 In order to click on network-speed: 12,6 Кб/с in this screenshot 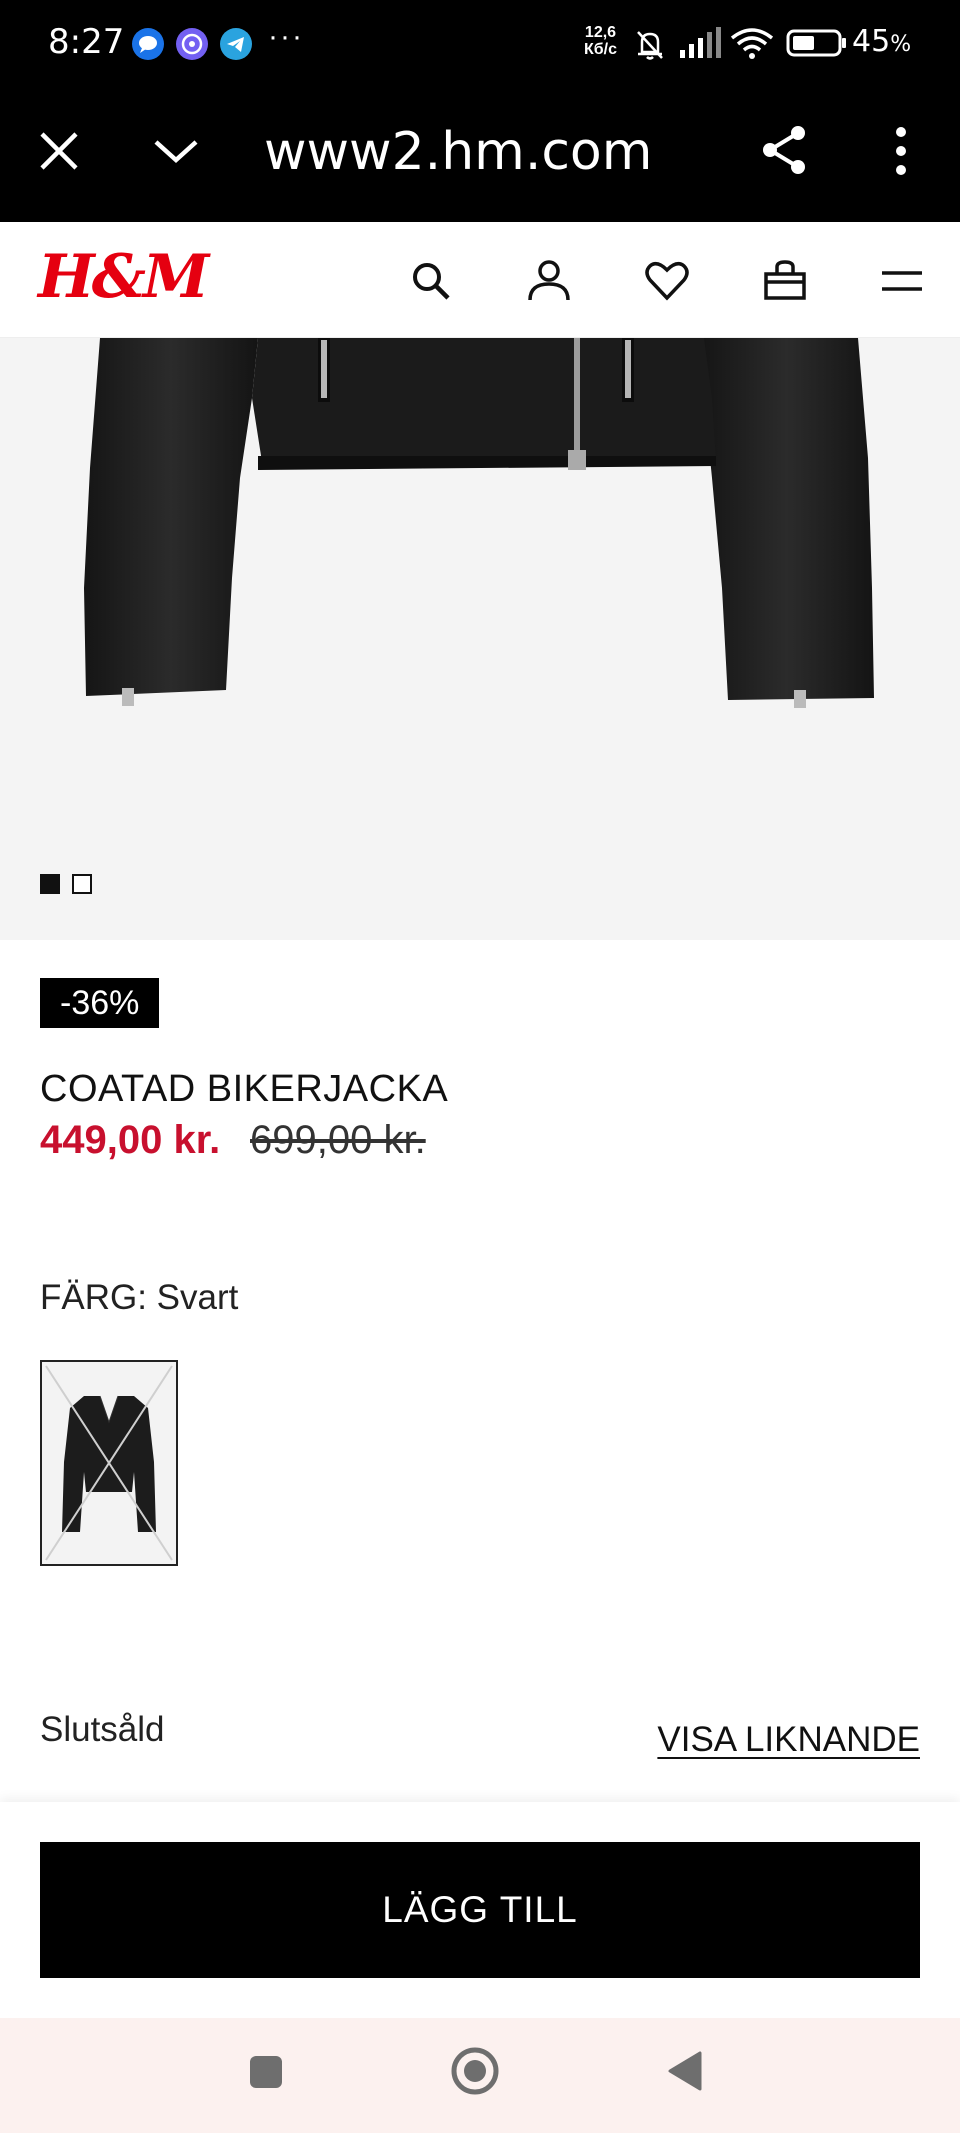, I will do `click(600, 41)`.